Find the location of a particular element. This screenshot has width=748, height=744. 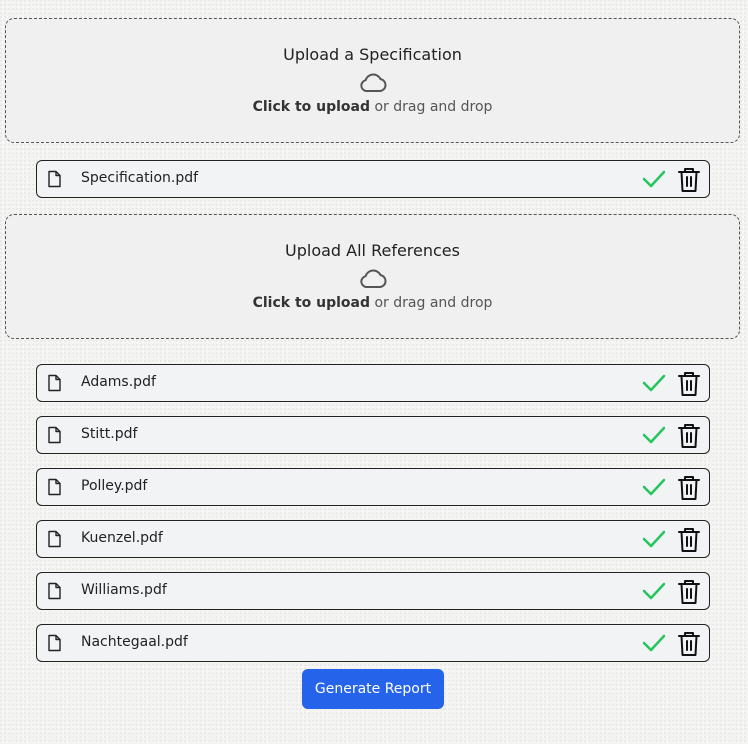

references-dropzone-hint: Click to upload or drag and drop is located at coordinates (372, 303).